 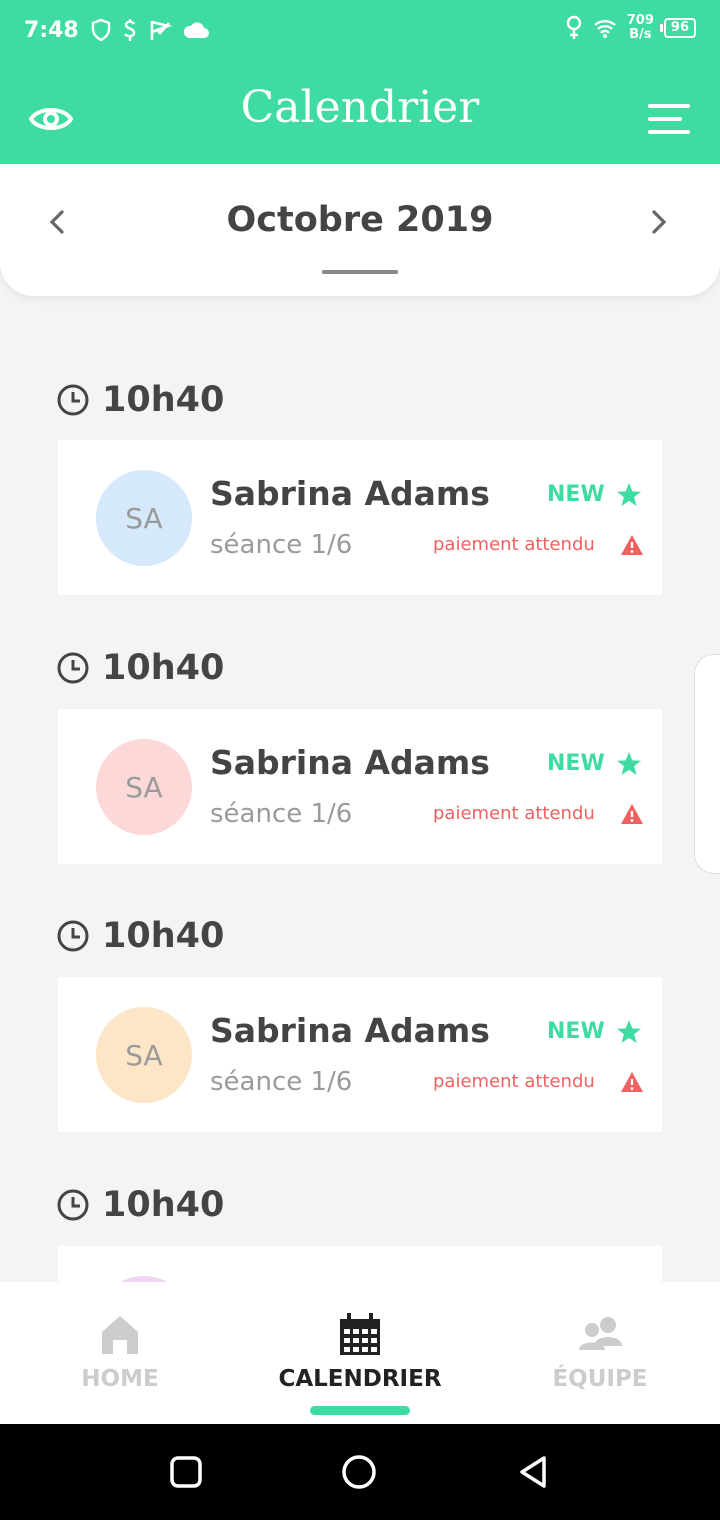 I want to click on team-icon, so click(x=600, y=1333).